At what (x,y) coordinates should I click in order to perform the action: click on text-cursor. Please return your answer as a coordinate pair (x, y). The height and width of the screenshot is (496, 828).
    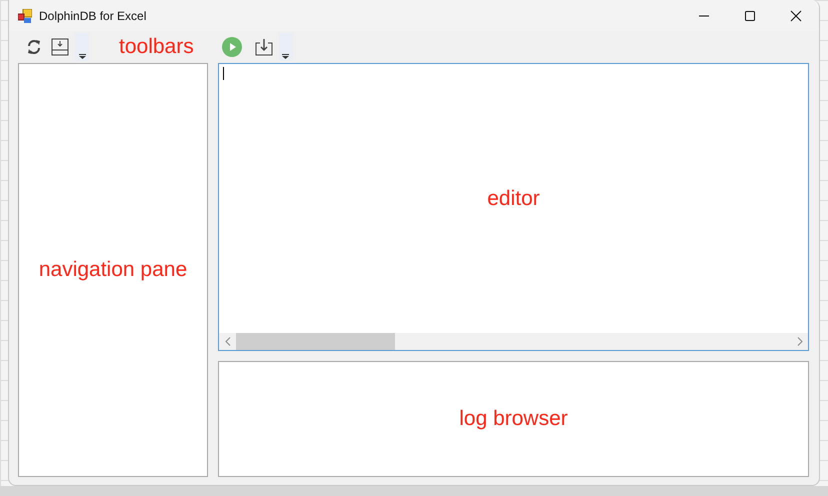
    Looking at the image, I should click on (223, 73).